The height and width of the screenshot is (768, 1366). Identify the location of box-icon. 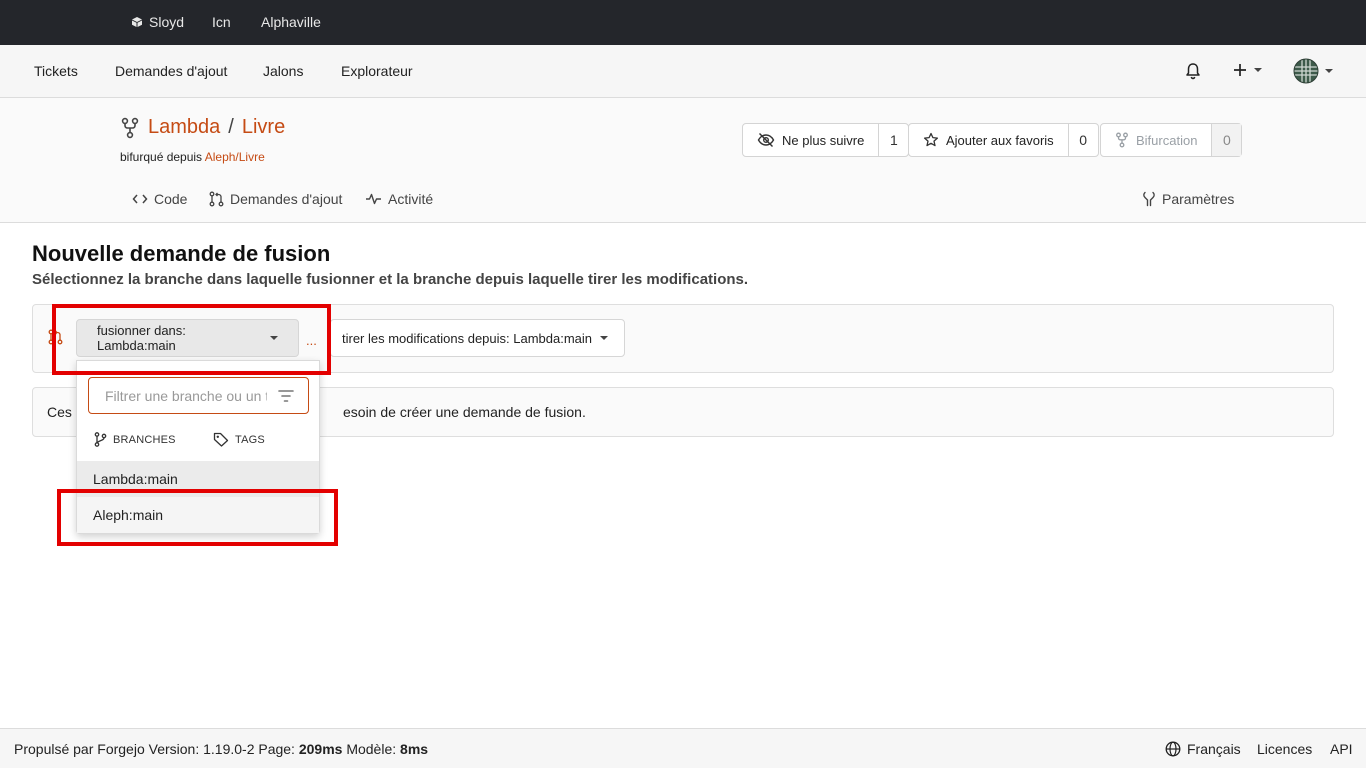
(137, 22).